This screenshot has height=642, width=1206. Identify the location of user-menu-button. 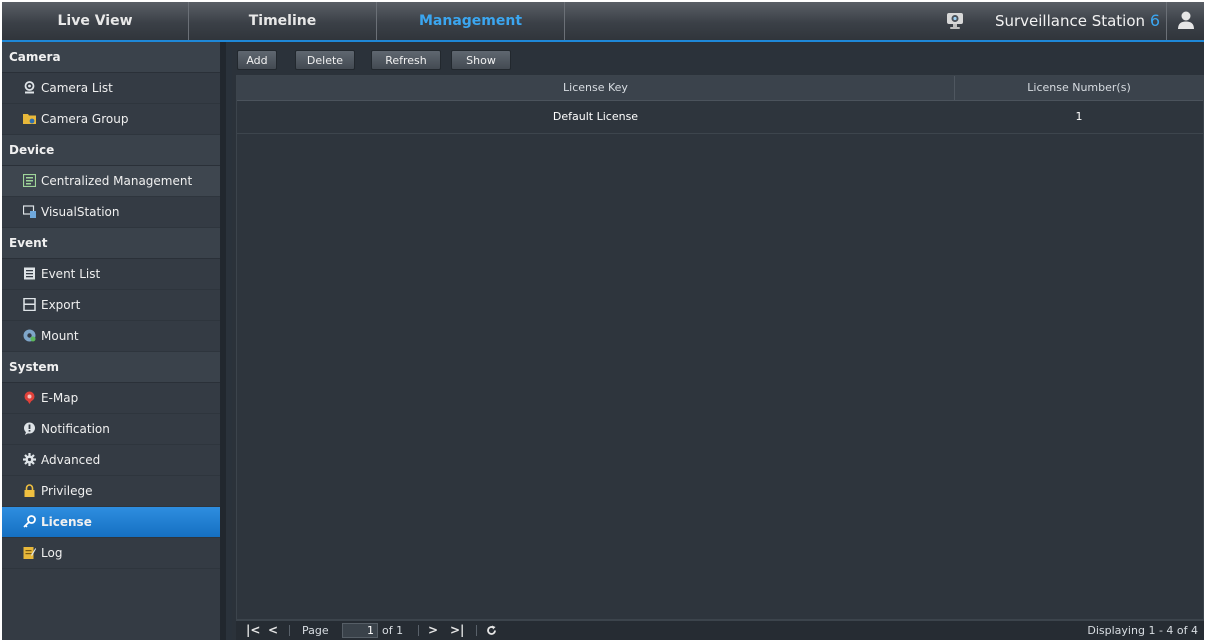
(1185, 21).